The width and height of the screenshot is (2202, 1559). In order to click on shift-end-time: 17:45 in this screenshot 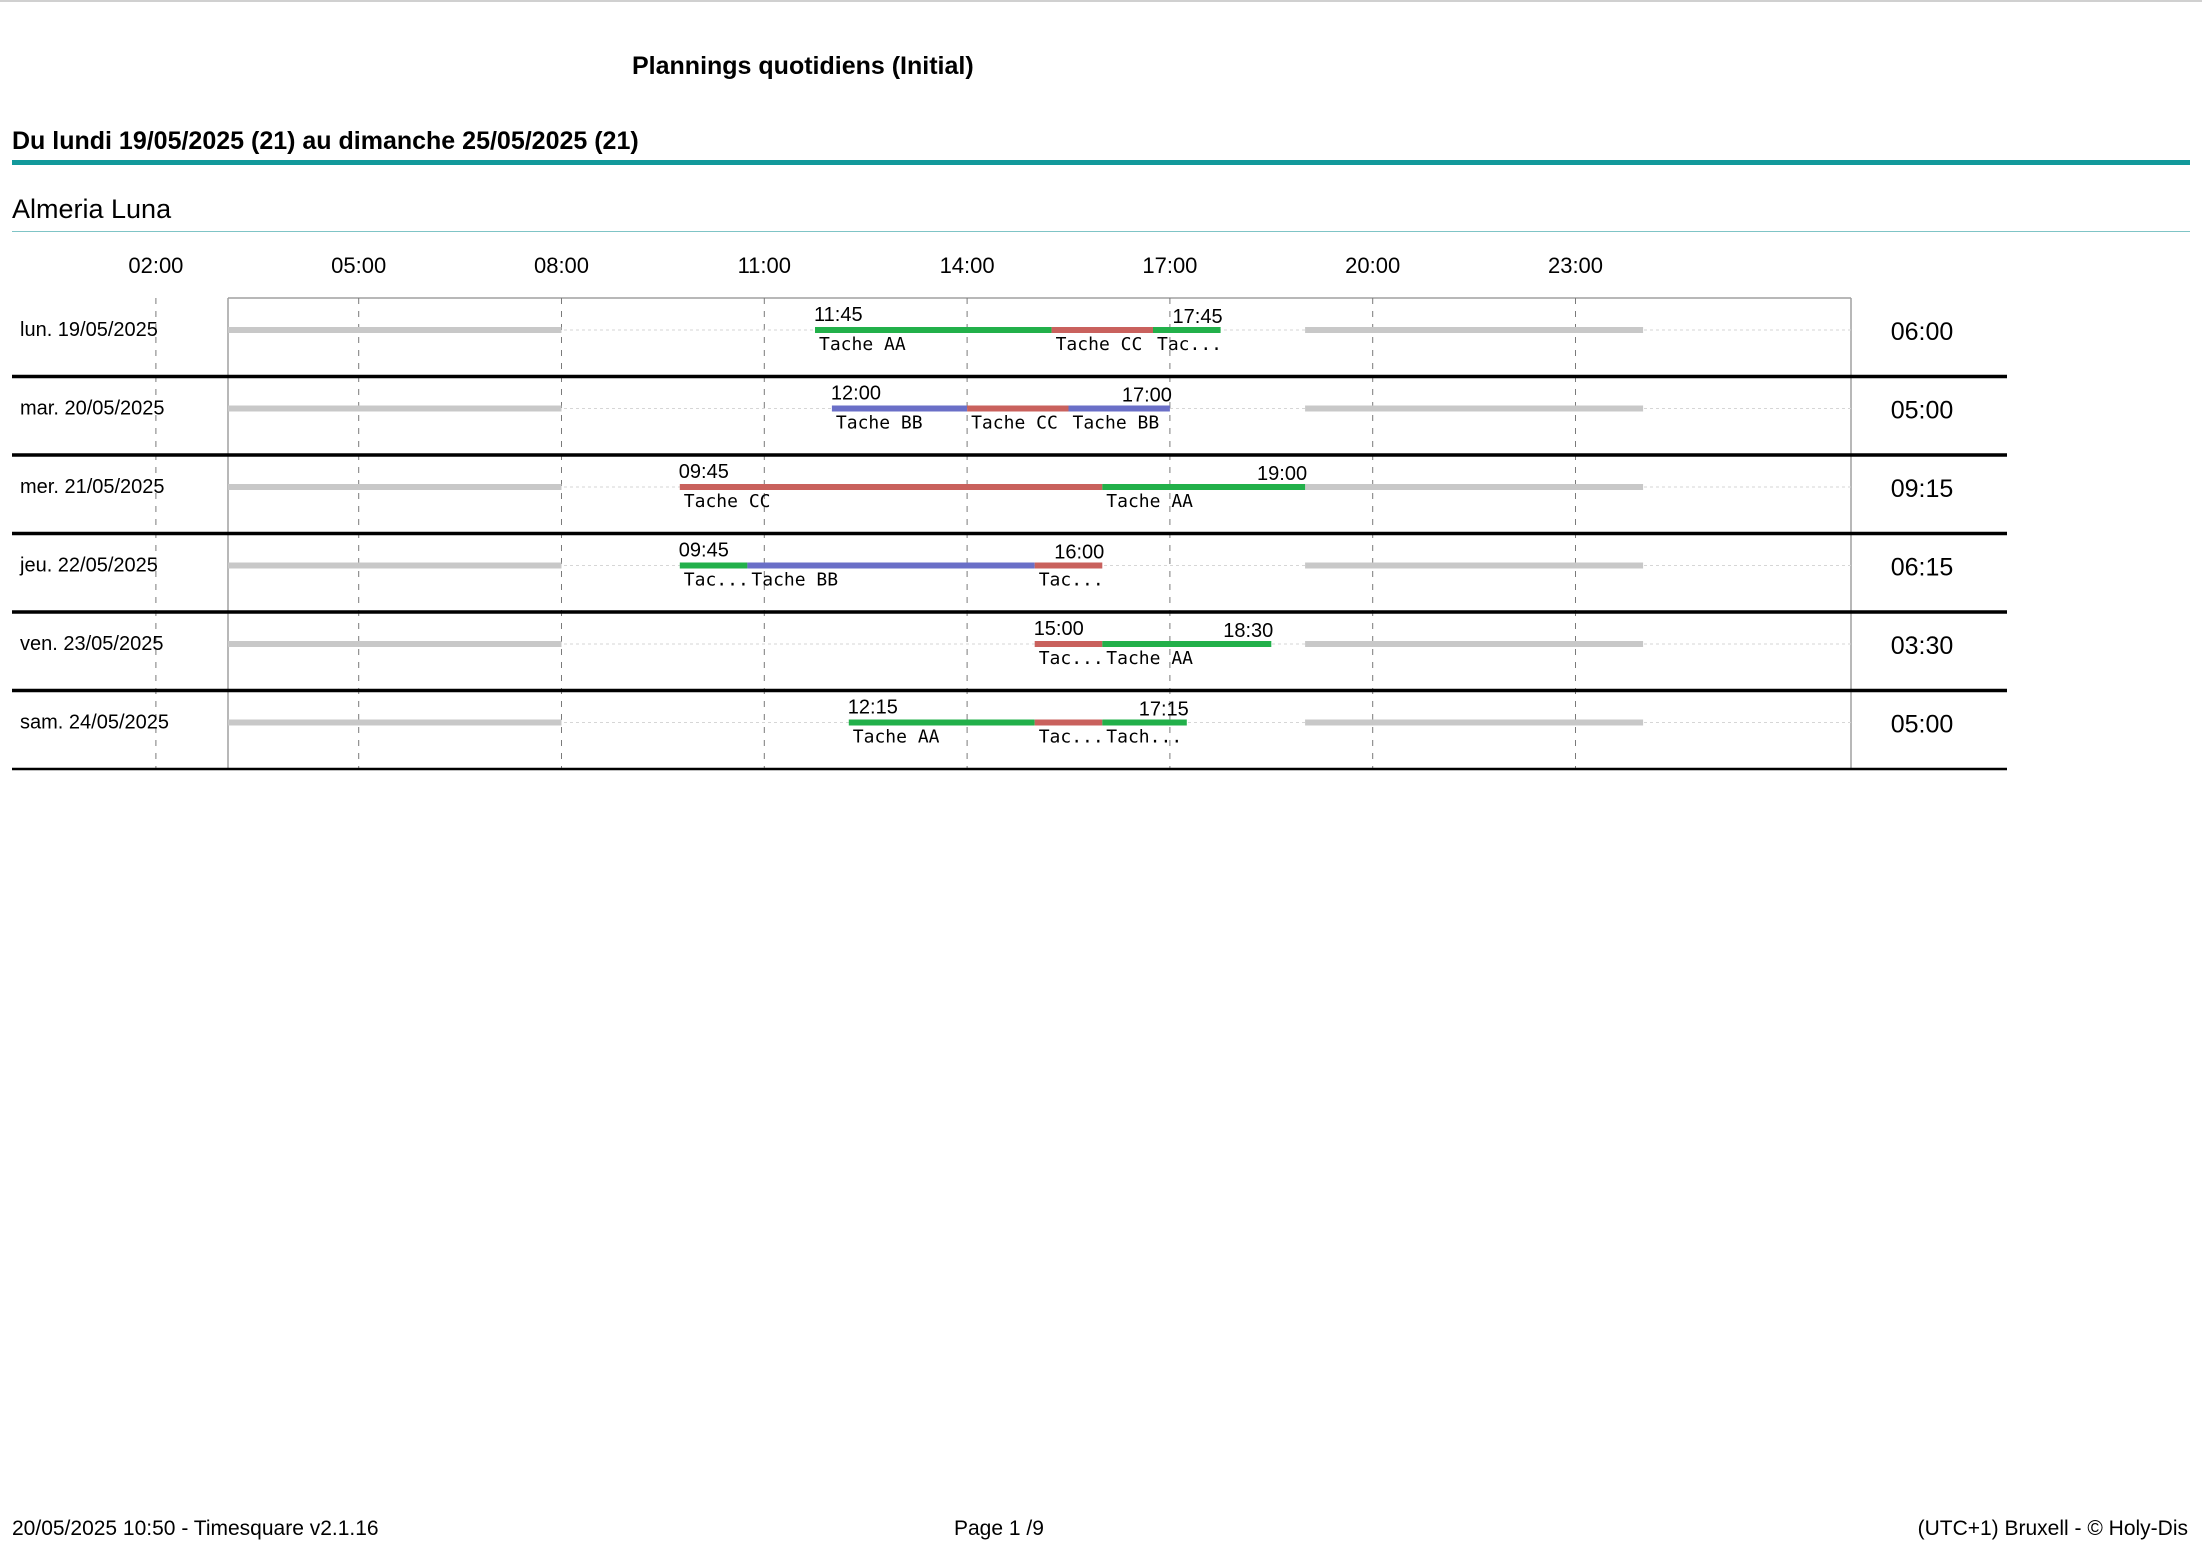, I will do `click(1198, 317)`.